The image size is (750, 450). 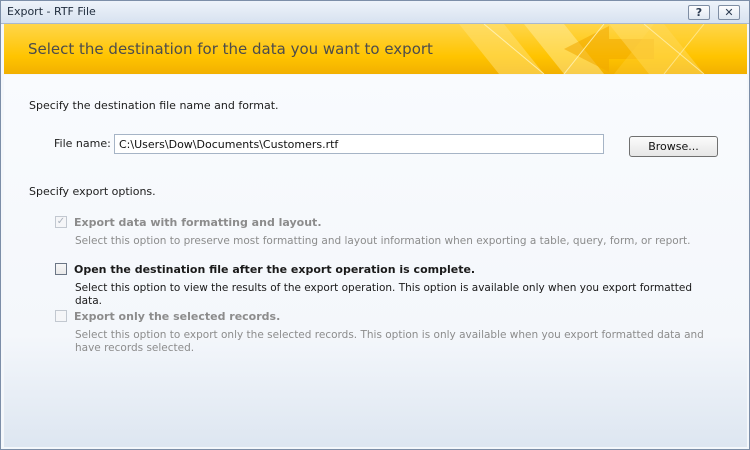 What do you see at coordinates (375, 12) in the screenshot?
I see `title-bar: Export - RTF File ? ✕` at bounding box center [375, 12].